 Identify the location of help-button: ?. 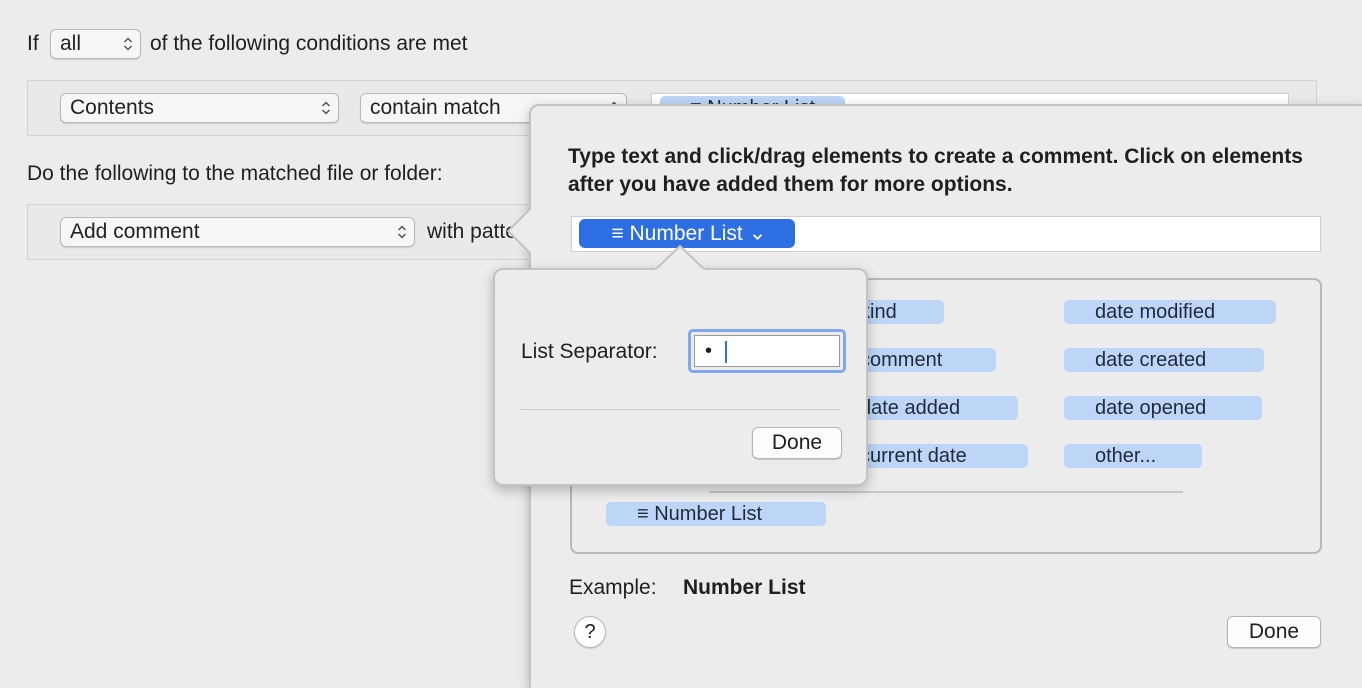
(590, 632).